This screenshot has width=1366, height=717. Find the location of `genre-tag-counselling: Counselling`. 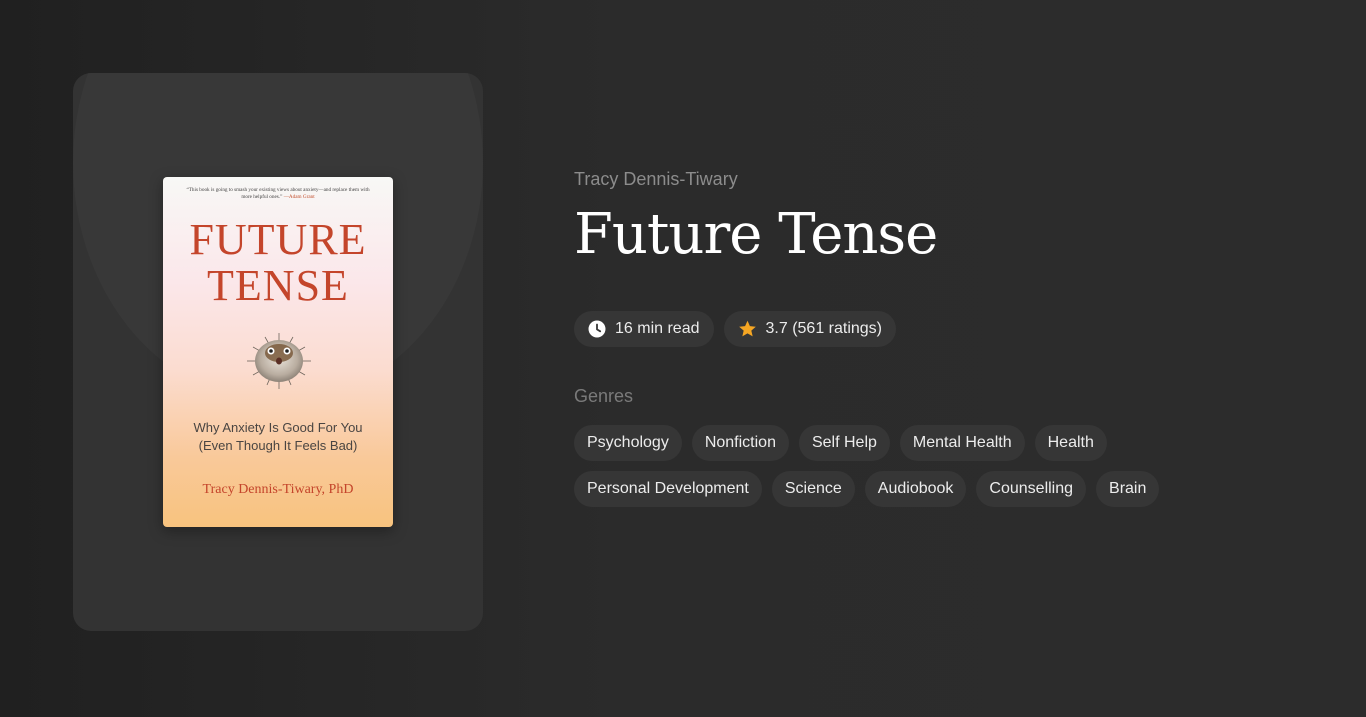

genre-tag-counselling: Counselling is located at coordinates (1031, 489).